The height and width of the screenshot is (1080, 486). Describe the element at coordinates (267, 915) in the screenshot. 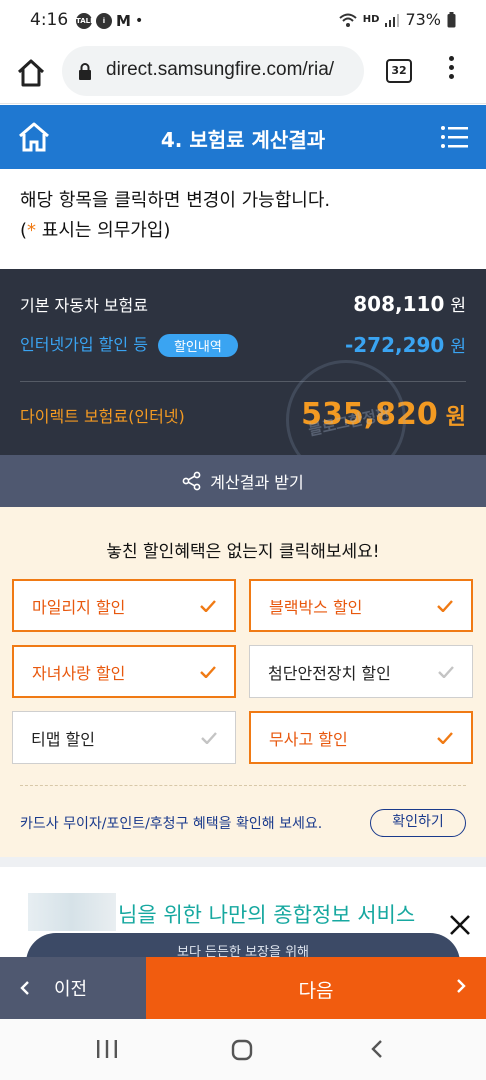

I see `promo-title: 님을 위한 나만의 종합정보 서비스` at that location.